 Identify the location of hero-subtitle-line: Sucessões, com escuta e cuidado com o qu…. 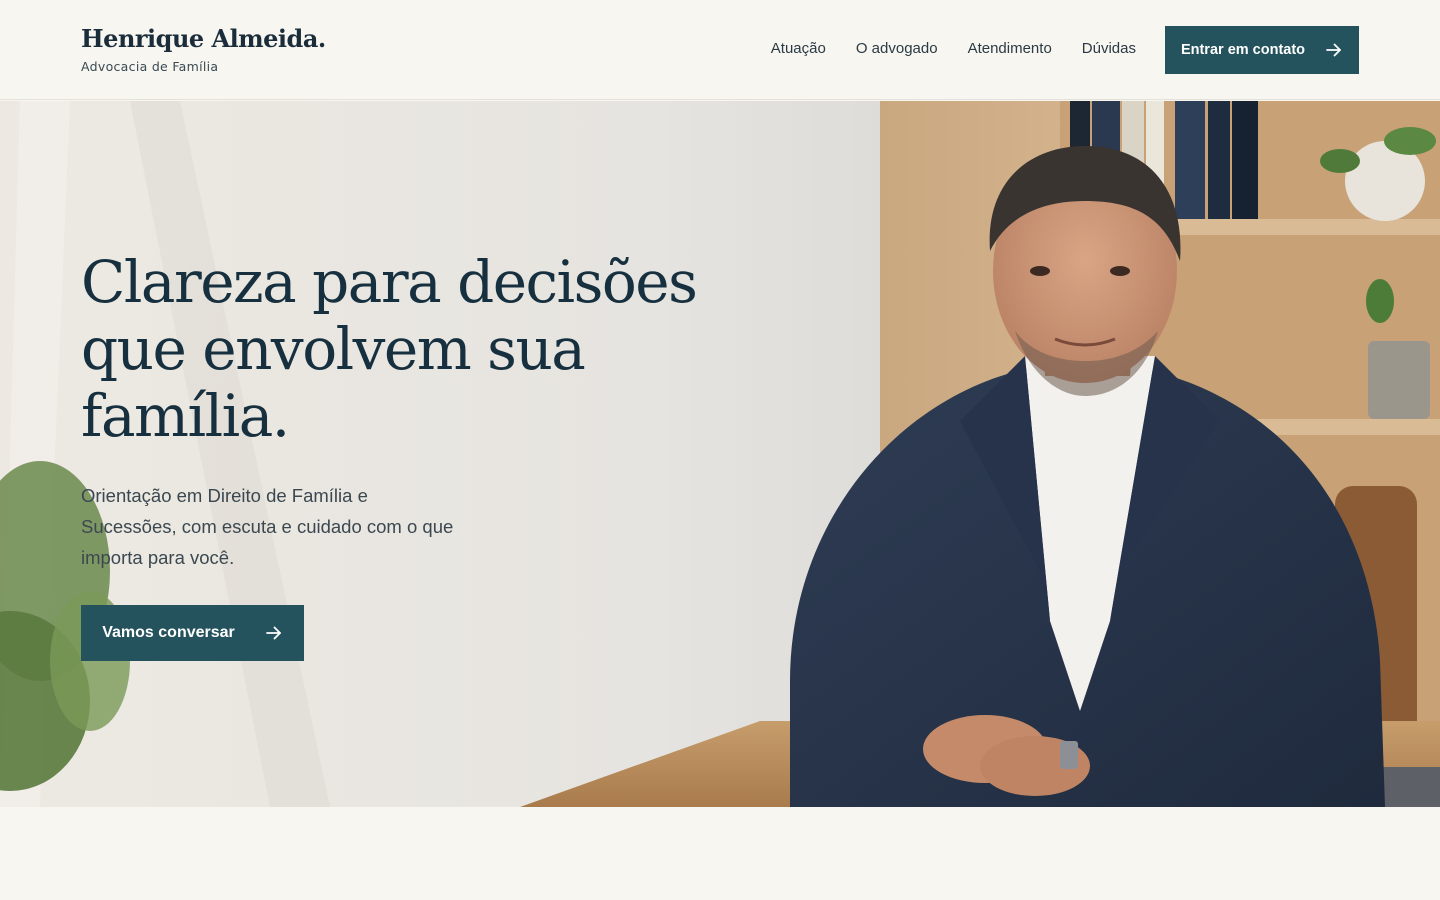
(267, 526).